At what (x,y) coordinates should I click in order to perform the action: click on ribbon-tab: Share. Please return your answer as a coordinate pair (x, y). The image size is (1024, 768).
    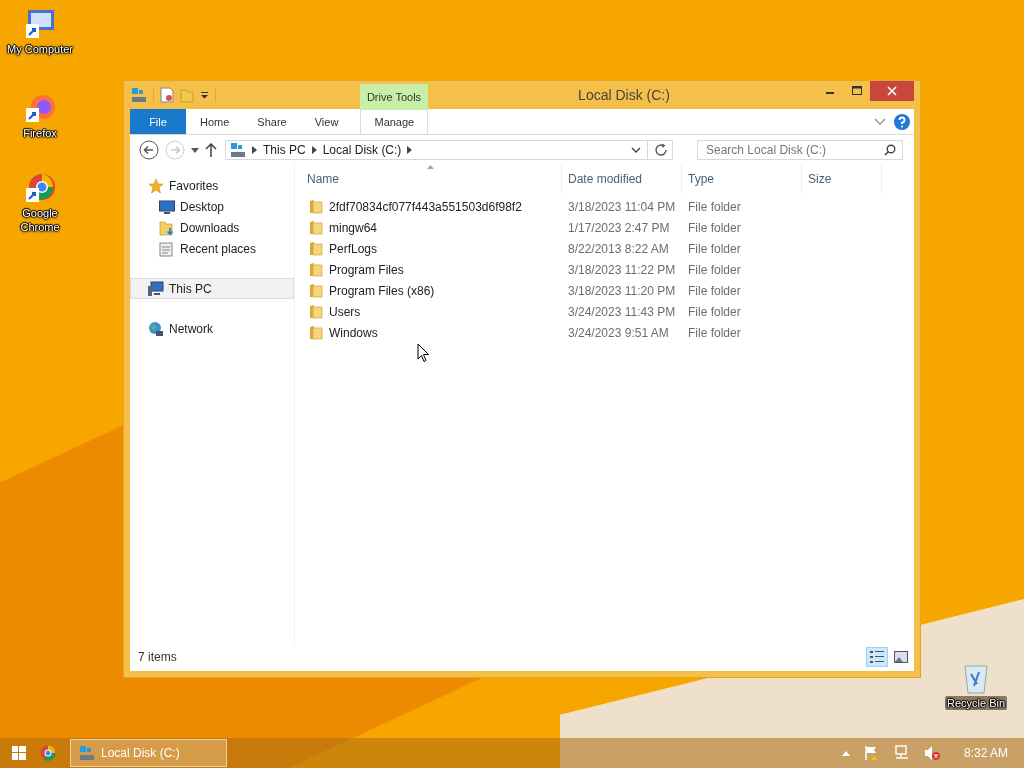
    Looking at the image, I should click on (272, 121).